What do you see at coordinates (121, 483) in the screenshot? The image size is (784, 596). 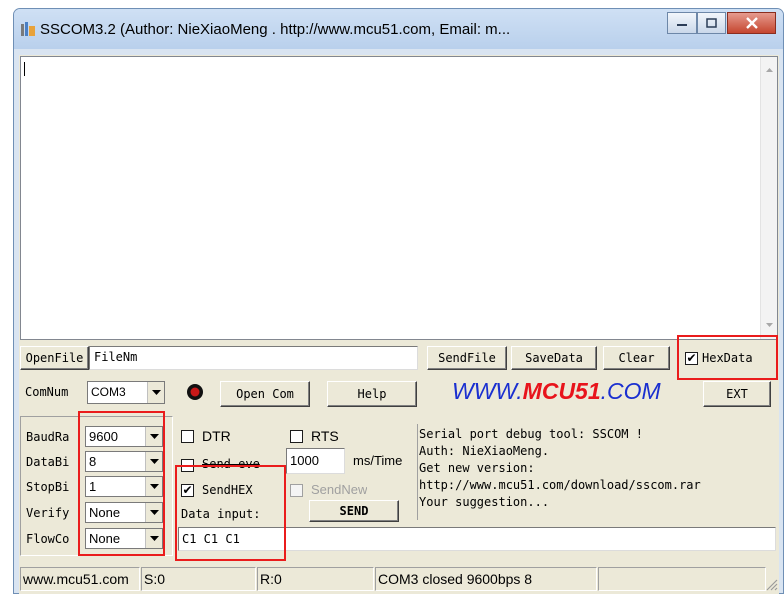 I see `highlight-box-settings` at bounding box center [121, 483].